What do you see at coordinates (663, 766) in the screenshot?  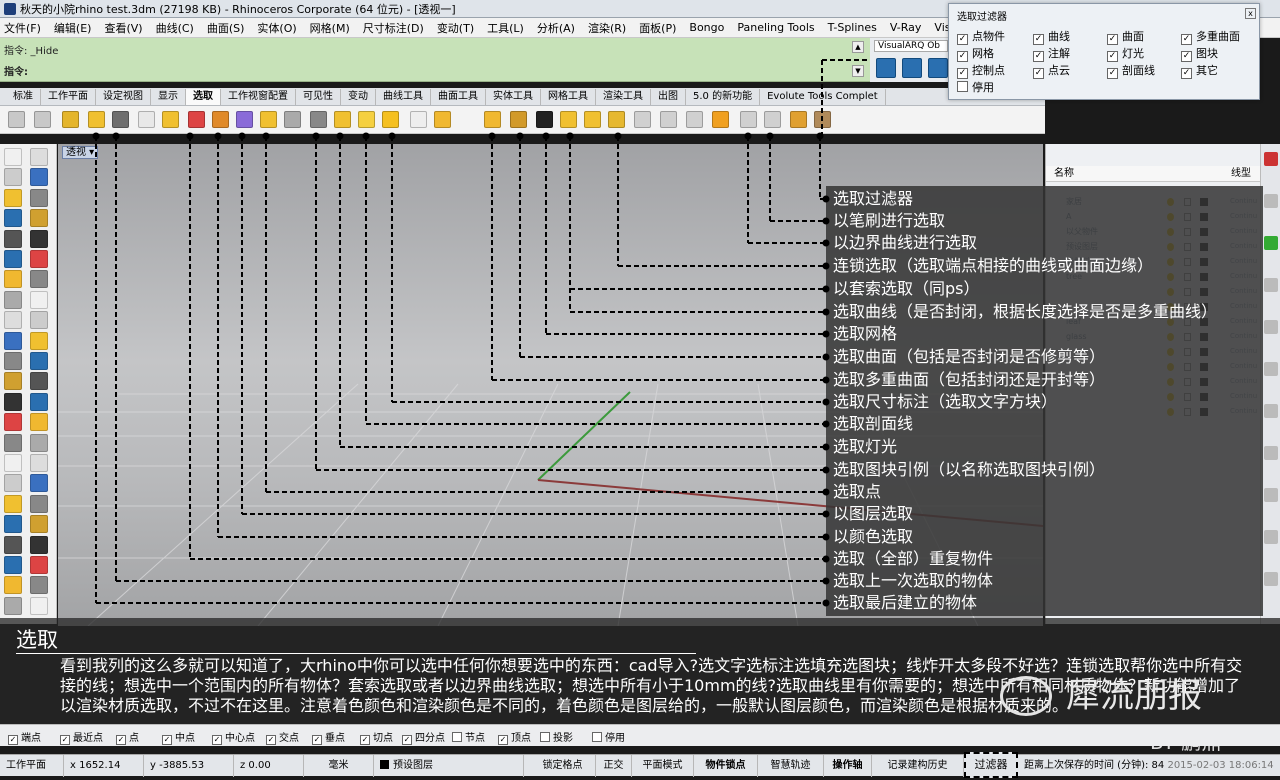 I see `status-button-2: 平面模式` at bounding box center [663, 766].